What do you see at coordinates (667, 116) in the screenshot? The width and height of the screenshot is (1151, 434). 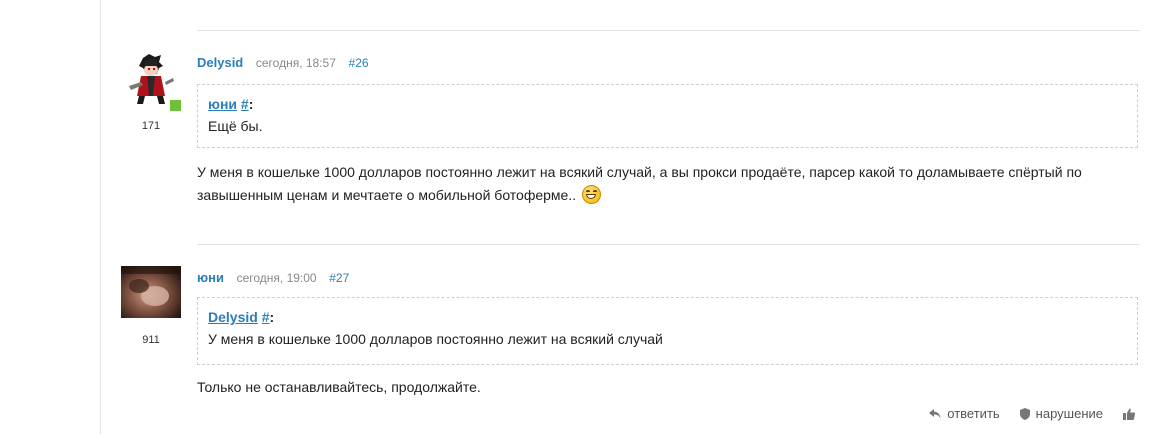 I see `quote-block: юни #: Ещё бы.` at bounding box center [667, 116].